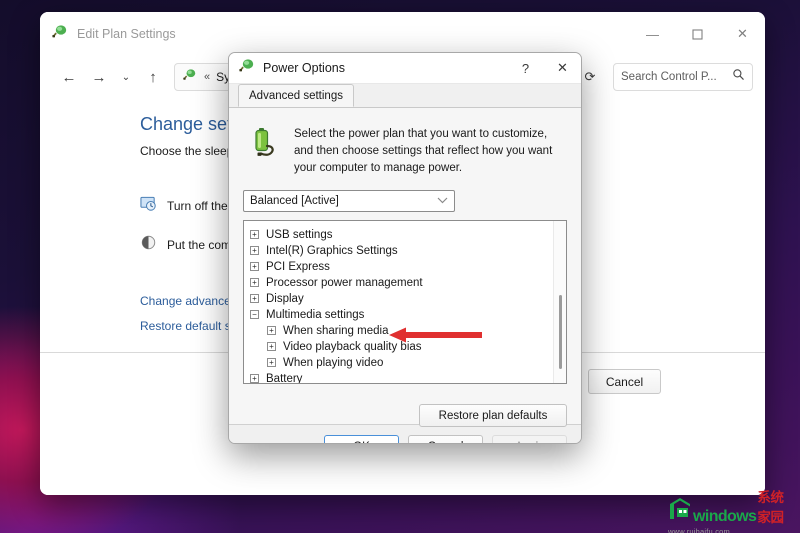  I want to click on tree-item-label: Battery, so click(284, 378).